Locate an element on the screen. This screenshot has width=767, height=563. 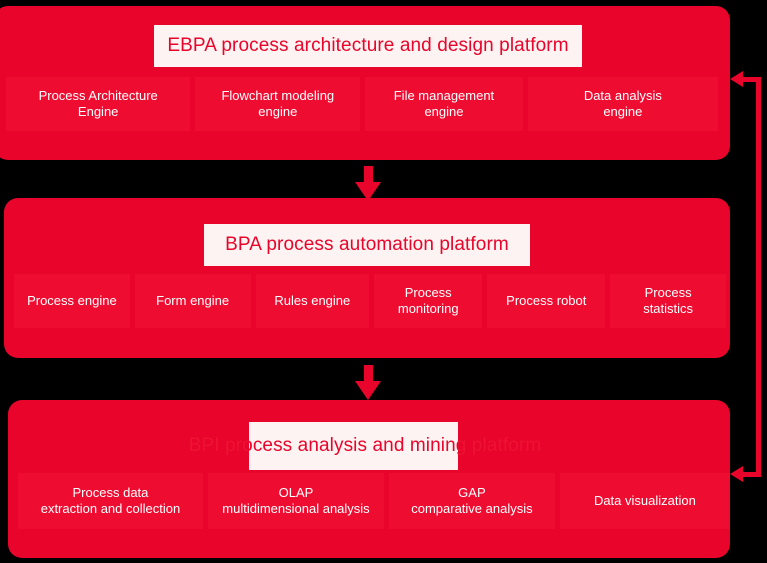
subitem-process-architecture-engine: Process Architecture Engine is located at coordinates (98, 104).